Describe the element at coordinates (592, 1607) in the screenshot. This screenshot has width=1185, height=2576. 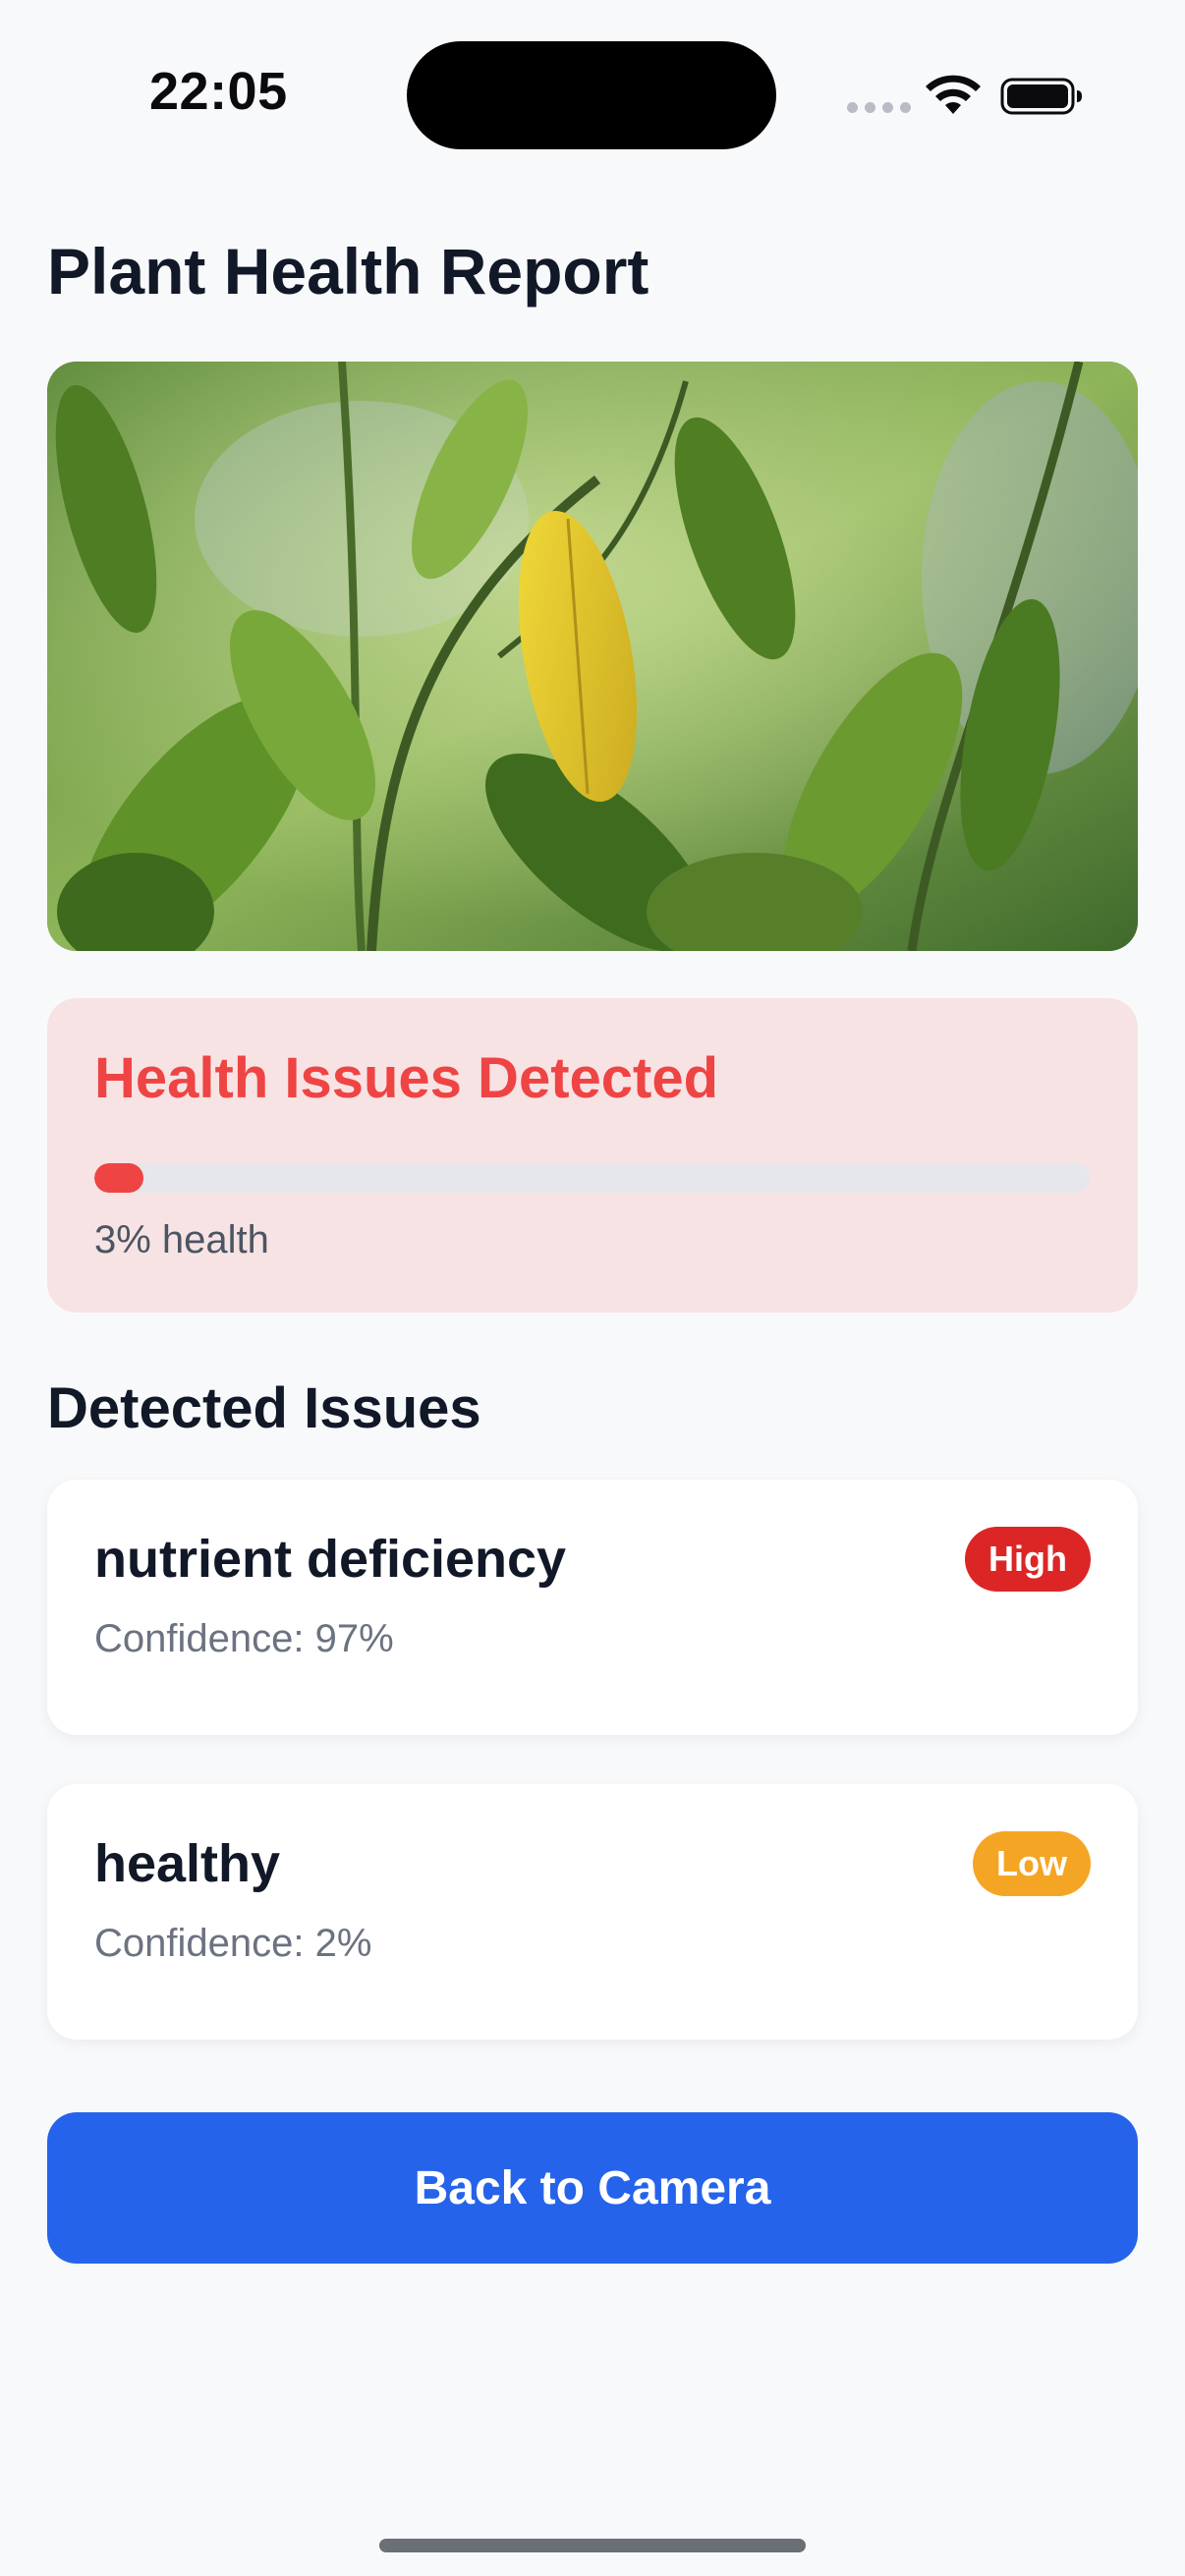
I see `issue-card: nutrient deficiency Confidence: 97% High` at that location.